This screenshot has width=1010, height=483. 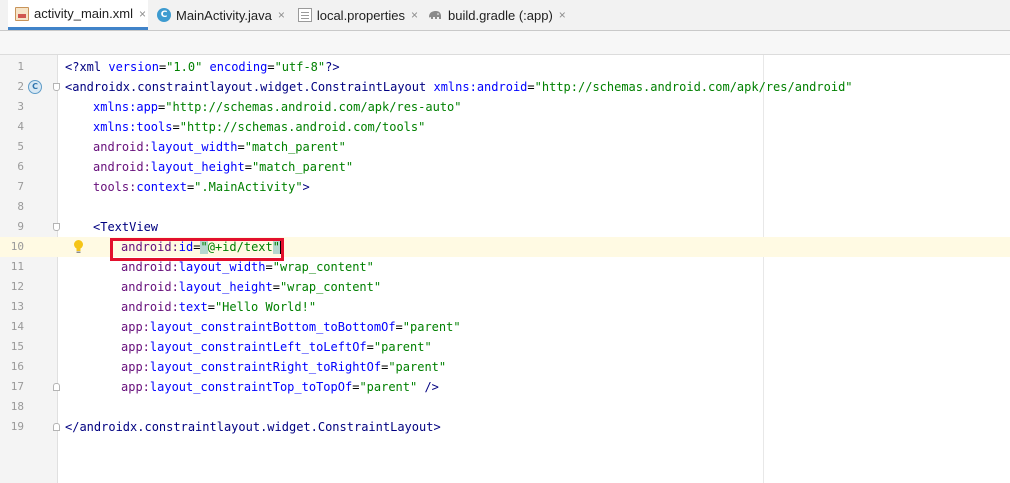 I want to click on attr-value: "match_parent", so click(x=295, y=147).